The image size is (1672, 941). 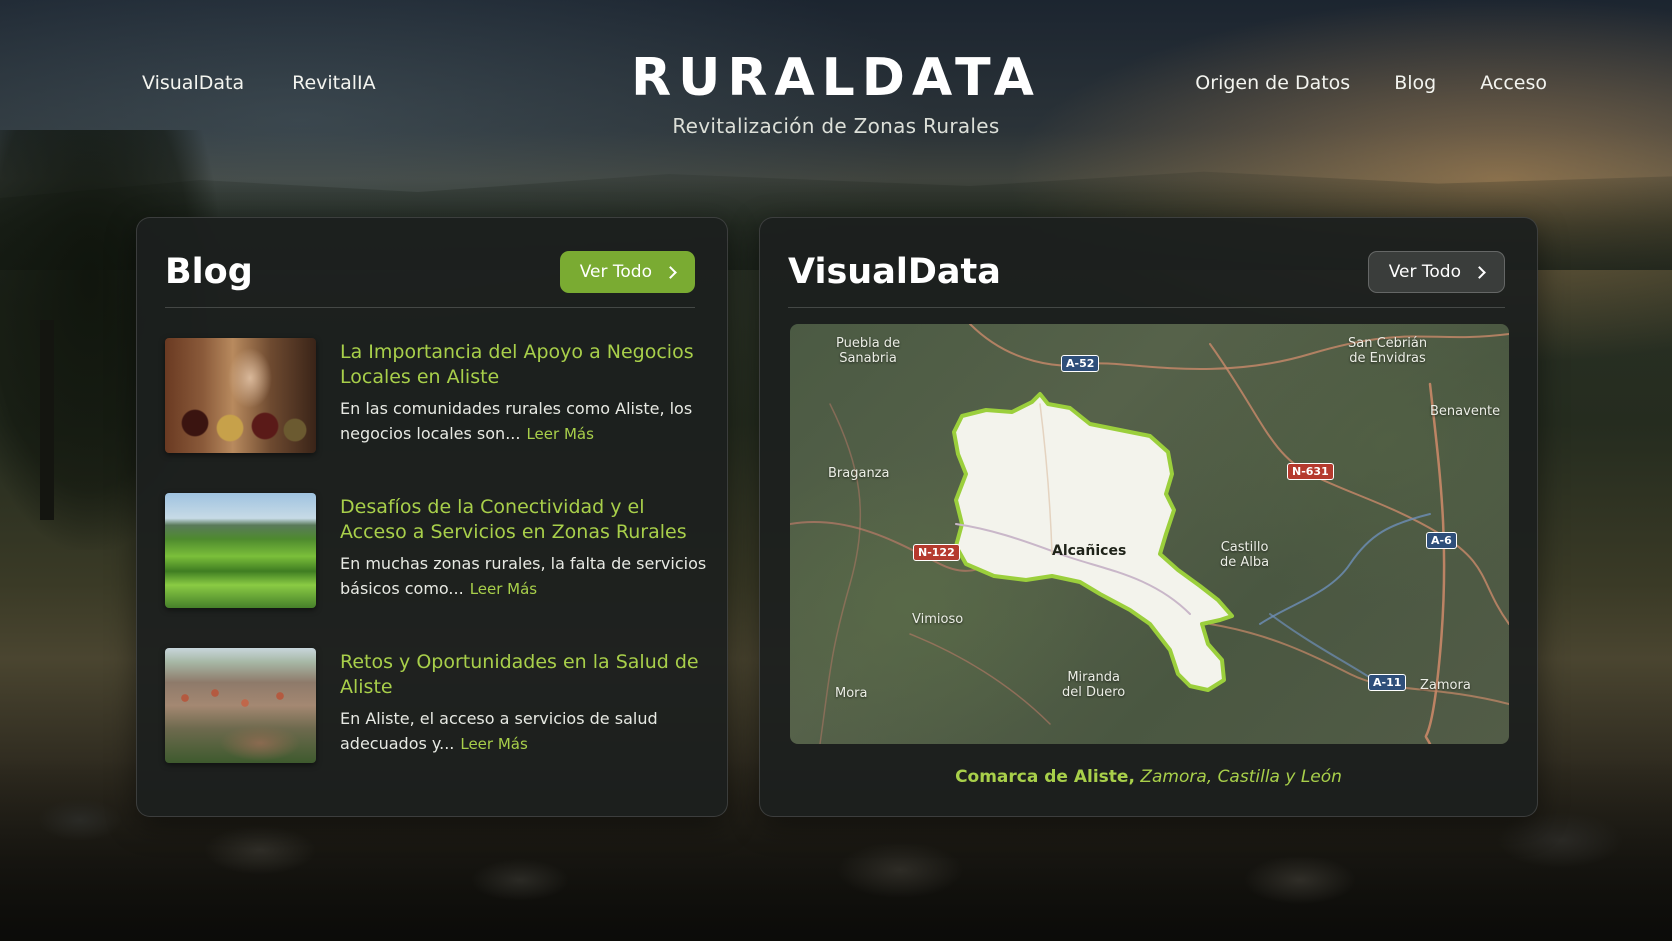 What do you see at coordinates (836, 126) in the screenshot?
I see `site-subtitle: Revitalización de Zonas Rurales` at bounding box center [836, 126].